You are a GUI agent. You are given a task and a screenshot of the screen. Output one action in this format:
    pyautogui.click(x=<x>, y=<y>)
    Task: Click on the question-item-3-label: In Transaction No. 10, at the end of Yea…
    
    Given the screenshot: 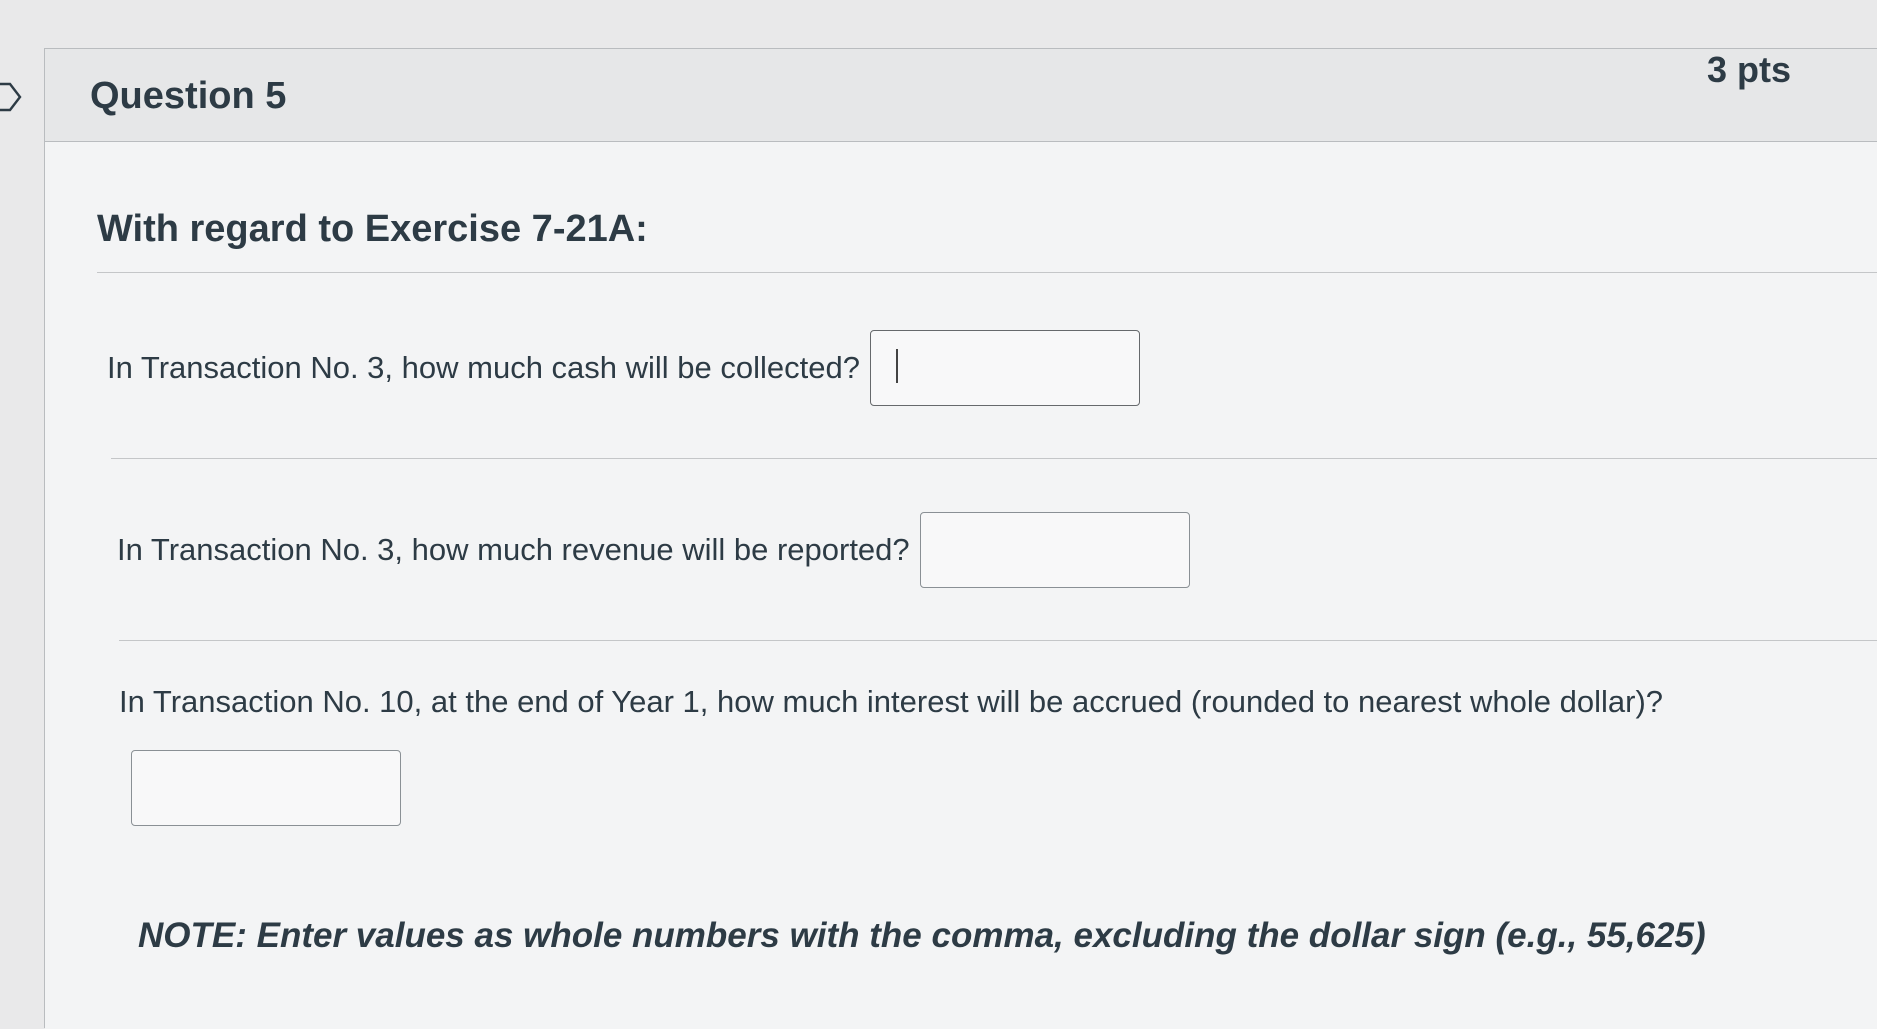 What is the action you would take?
    pyautogui.click(x=891, y=701)
    